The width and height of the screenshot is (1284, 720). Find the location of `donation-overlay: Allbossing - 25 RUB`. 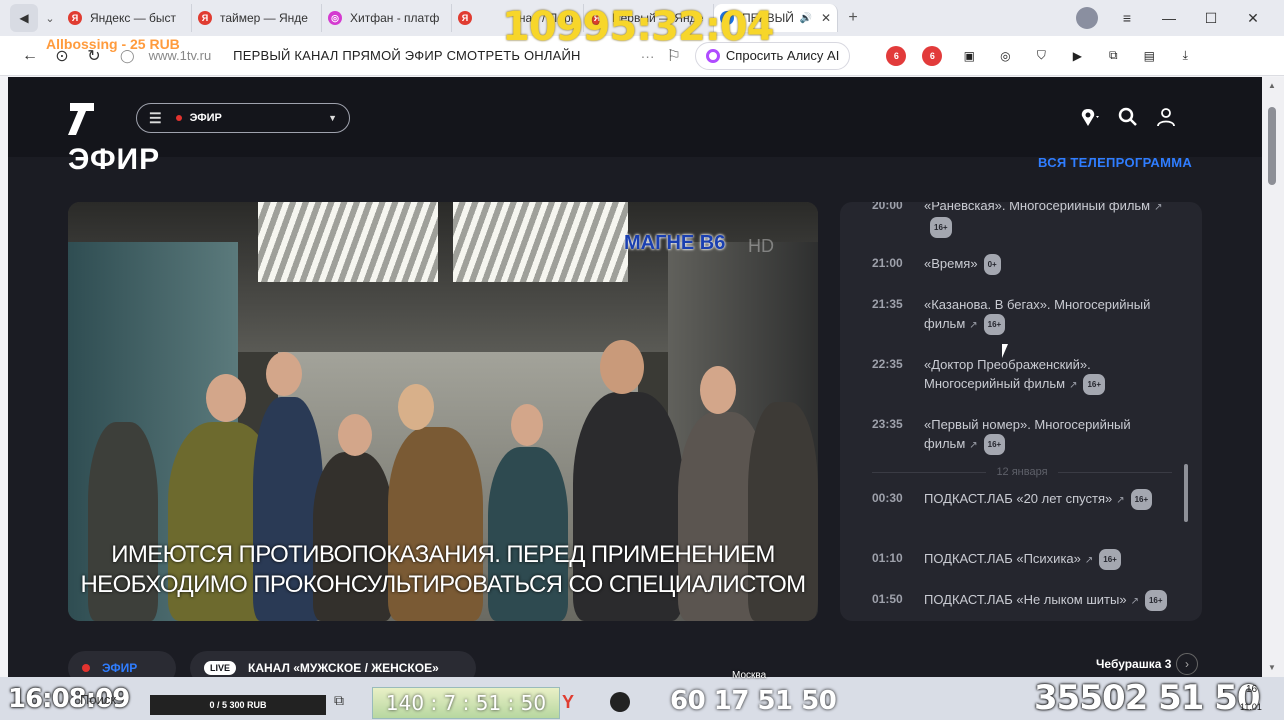

donation-overlay: Allbossing - 25 RUB is located at coordinates (113, 44).